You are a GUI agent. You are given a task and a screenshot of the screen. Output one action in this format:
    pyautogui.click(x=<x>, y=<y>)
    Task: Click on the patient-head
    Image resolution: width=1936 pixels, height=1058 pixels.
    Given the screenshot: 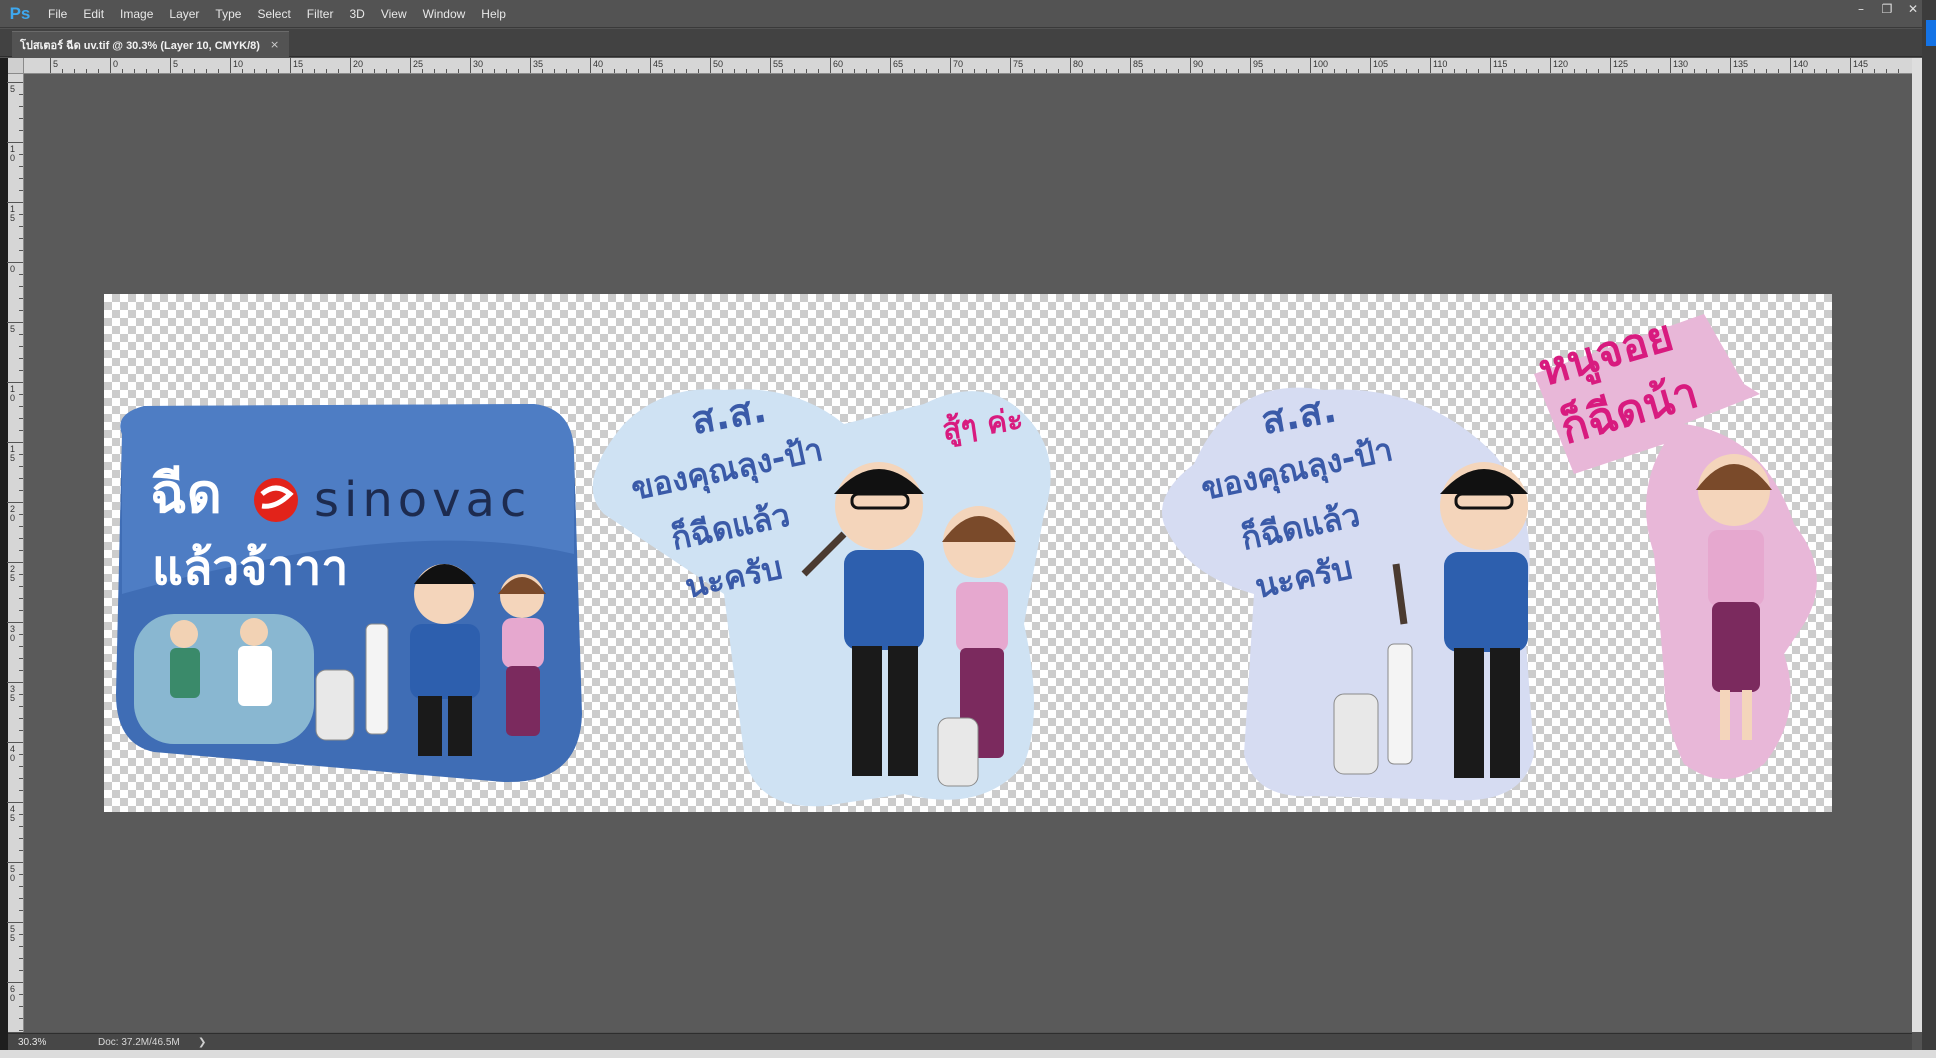 What is the action you would take?
    pyautogui.click(x=184, y=634)
    